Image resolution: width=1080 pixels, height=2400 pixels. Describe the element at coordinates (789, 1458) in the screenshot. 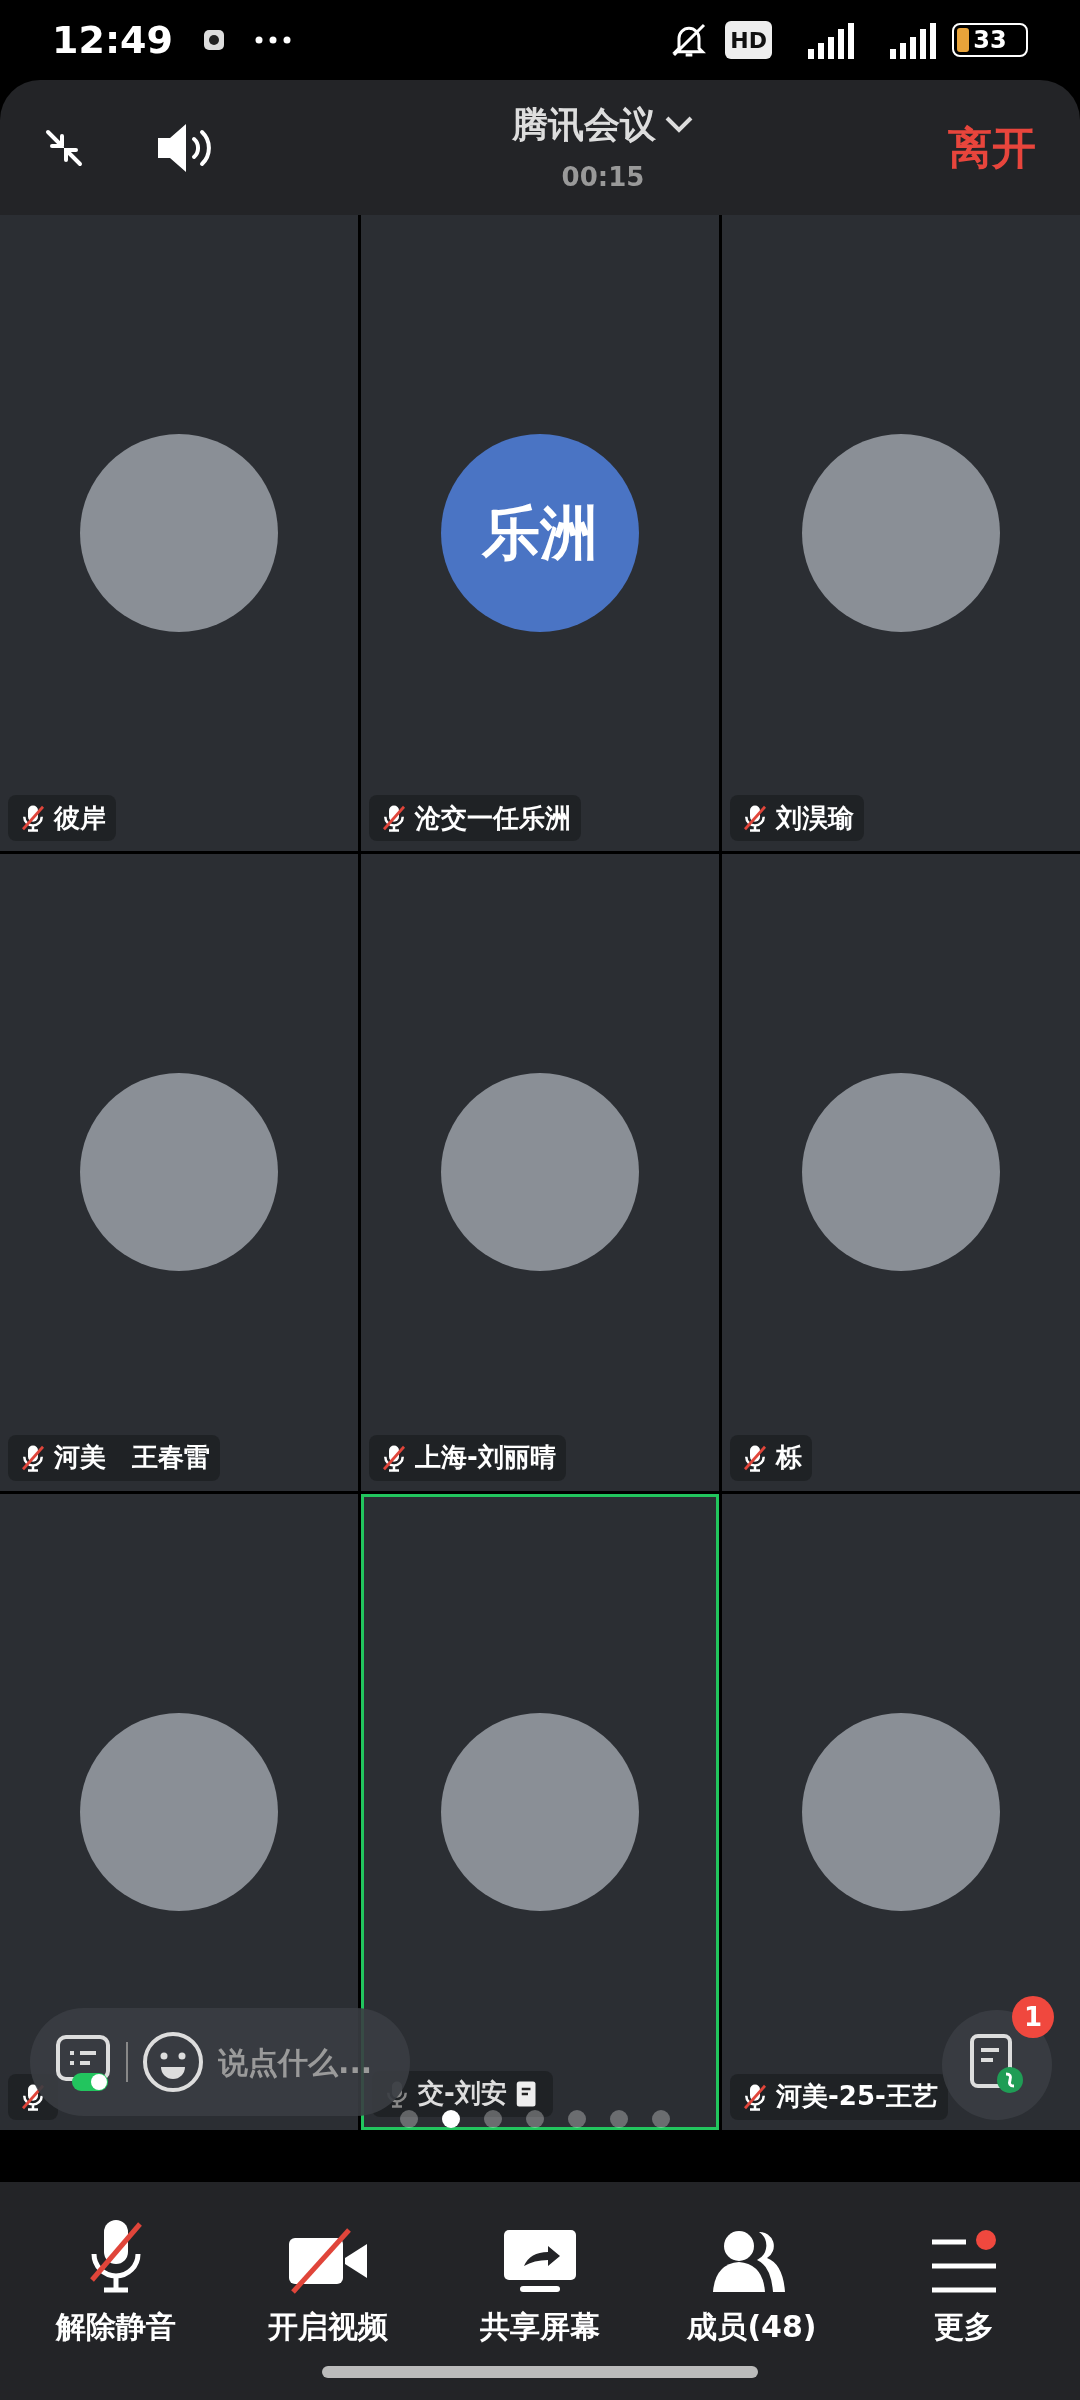

I see `participant-name: 栎` at that location.